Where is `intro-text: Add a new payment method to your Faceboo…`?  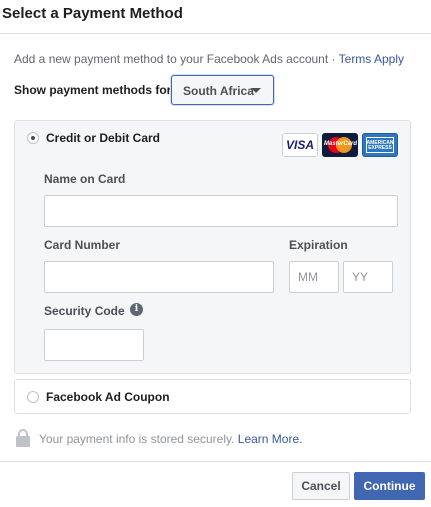 intro-text: Add a new payment method to your Faceboo… is located at coordinates (209, 59).